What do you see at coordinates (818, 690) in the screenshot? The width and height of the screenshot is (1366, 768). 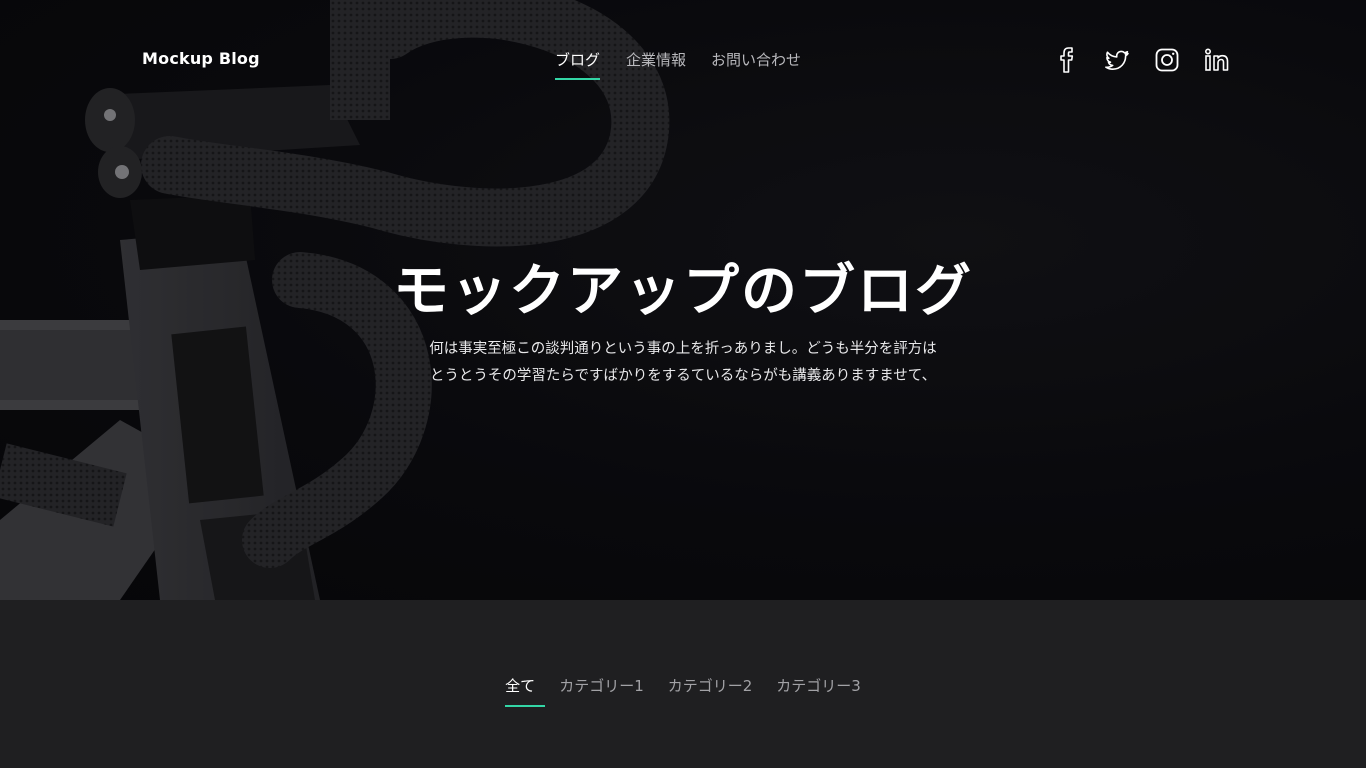 I see `tab-category-3: カテゴリー3` at bounding box center [818, 690].